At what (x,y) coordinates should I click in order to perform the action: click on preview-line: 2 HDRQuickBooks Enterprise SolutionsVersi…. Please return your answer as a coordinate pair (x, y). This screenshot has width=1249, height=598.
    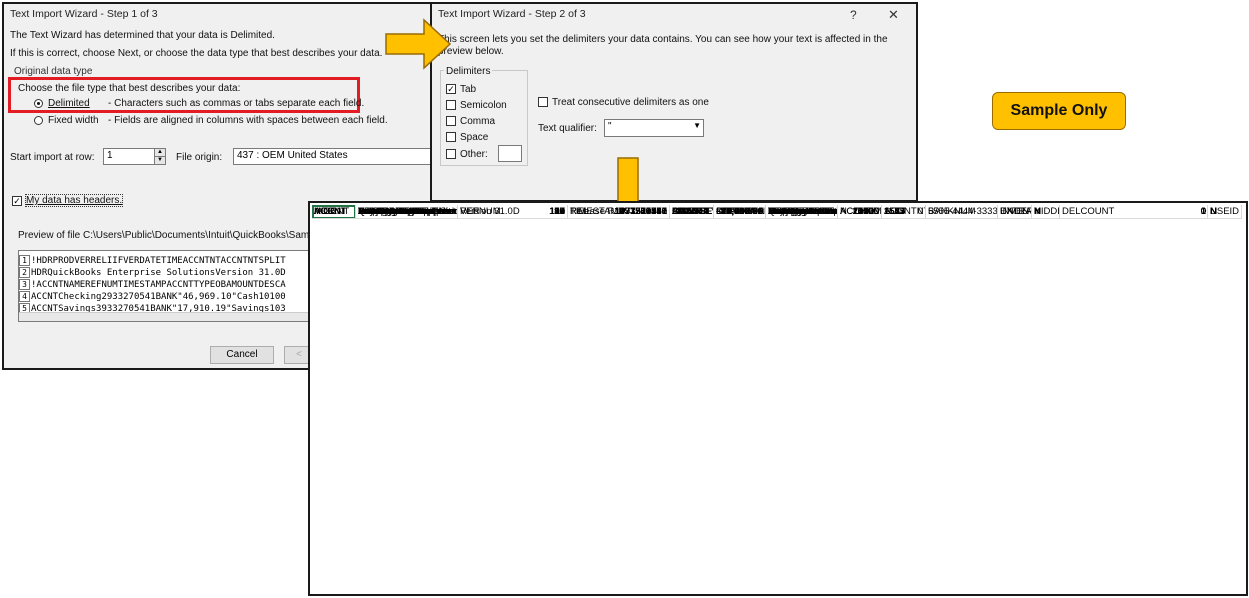
    Looking at the image, I should click on (152, 273).